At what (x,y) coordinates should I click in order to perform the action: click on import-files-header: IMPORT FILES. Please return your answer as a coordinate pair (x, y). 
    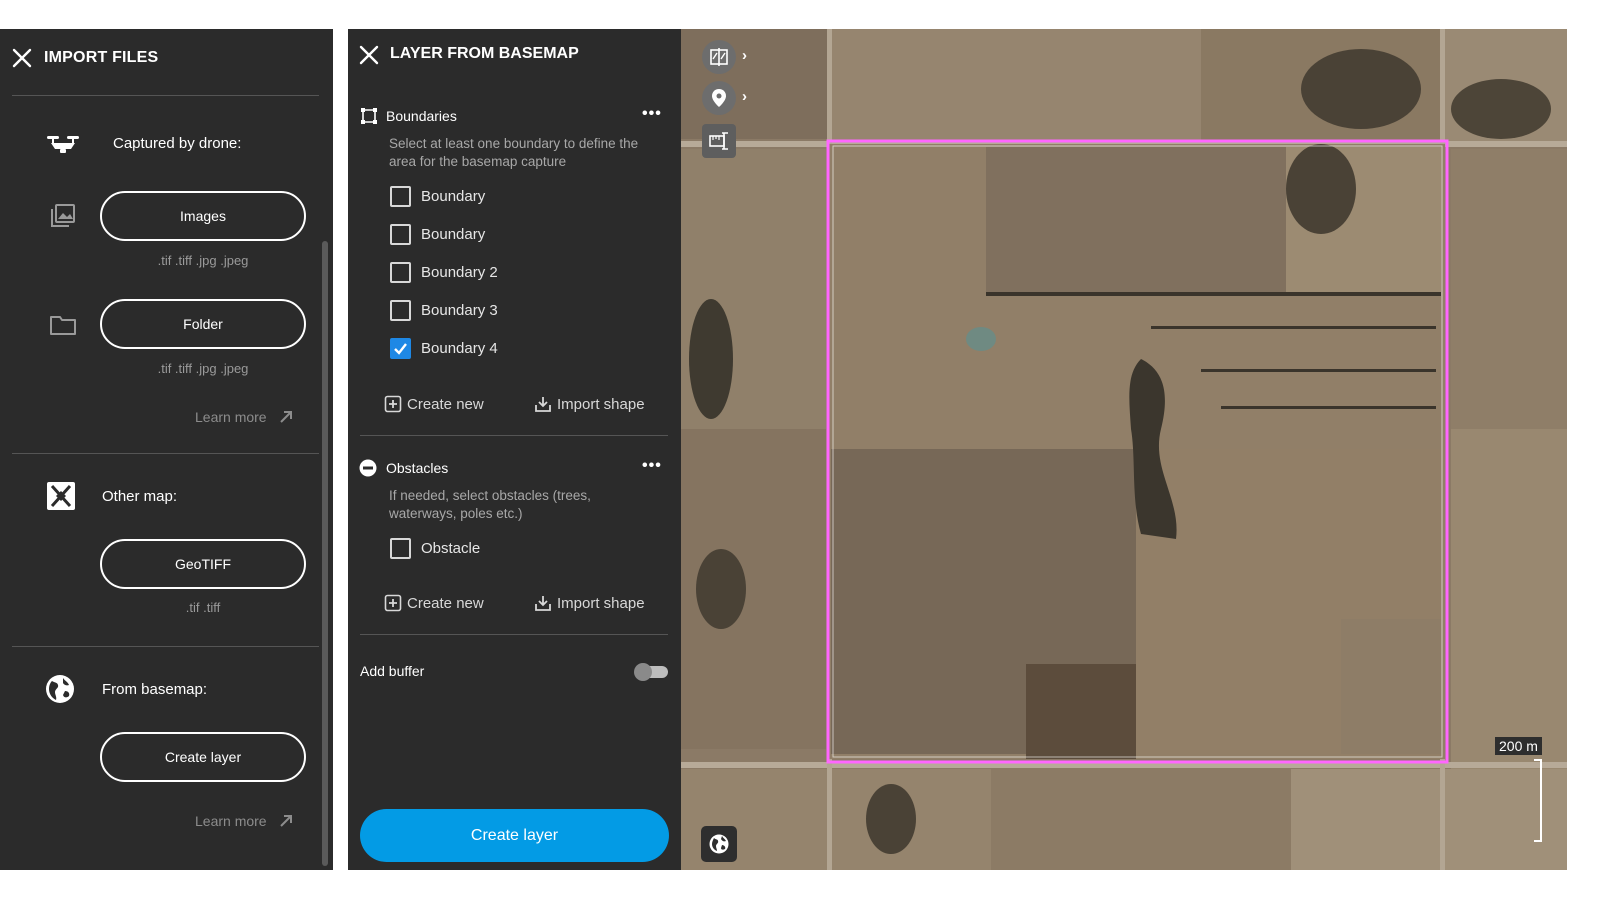
    Looking at the image, I should click on (166, 62).